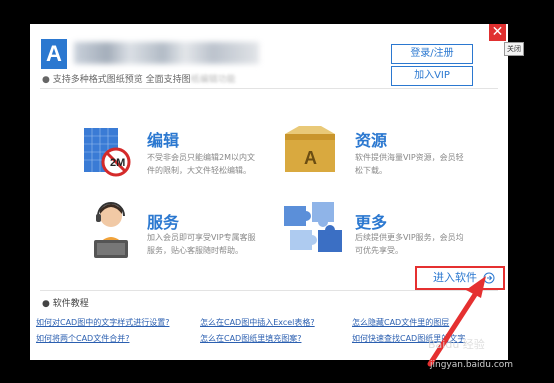  What do you see at coordinates (472, 365) in the screenshot?
I see `watermark-url: jingyan.baidu.com` at bounding box center [472, 365].